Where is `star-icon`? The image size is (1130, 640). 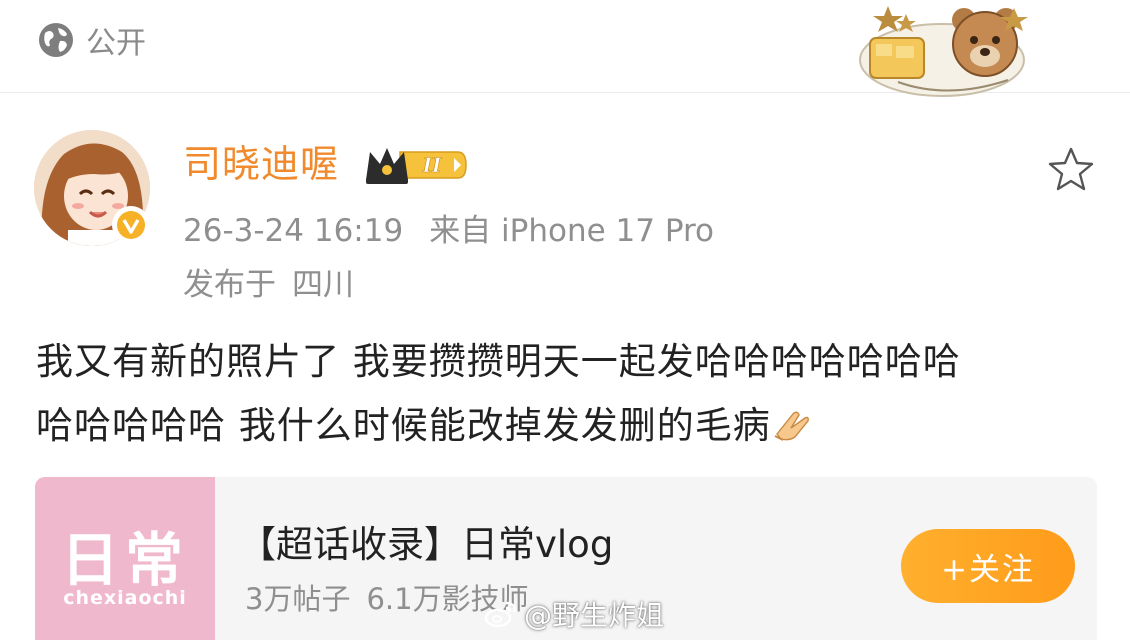 star-icon is located at coordinates (1071, 169).